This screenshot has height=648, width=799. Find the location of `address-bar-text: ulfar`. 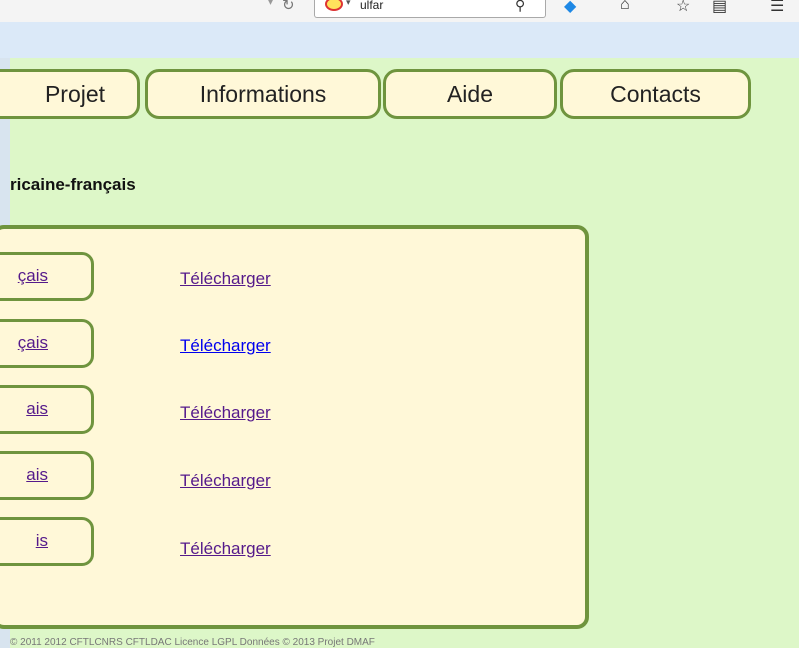

address-bar-text: ulfar is located at coordinates (371, 6).